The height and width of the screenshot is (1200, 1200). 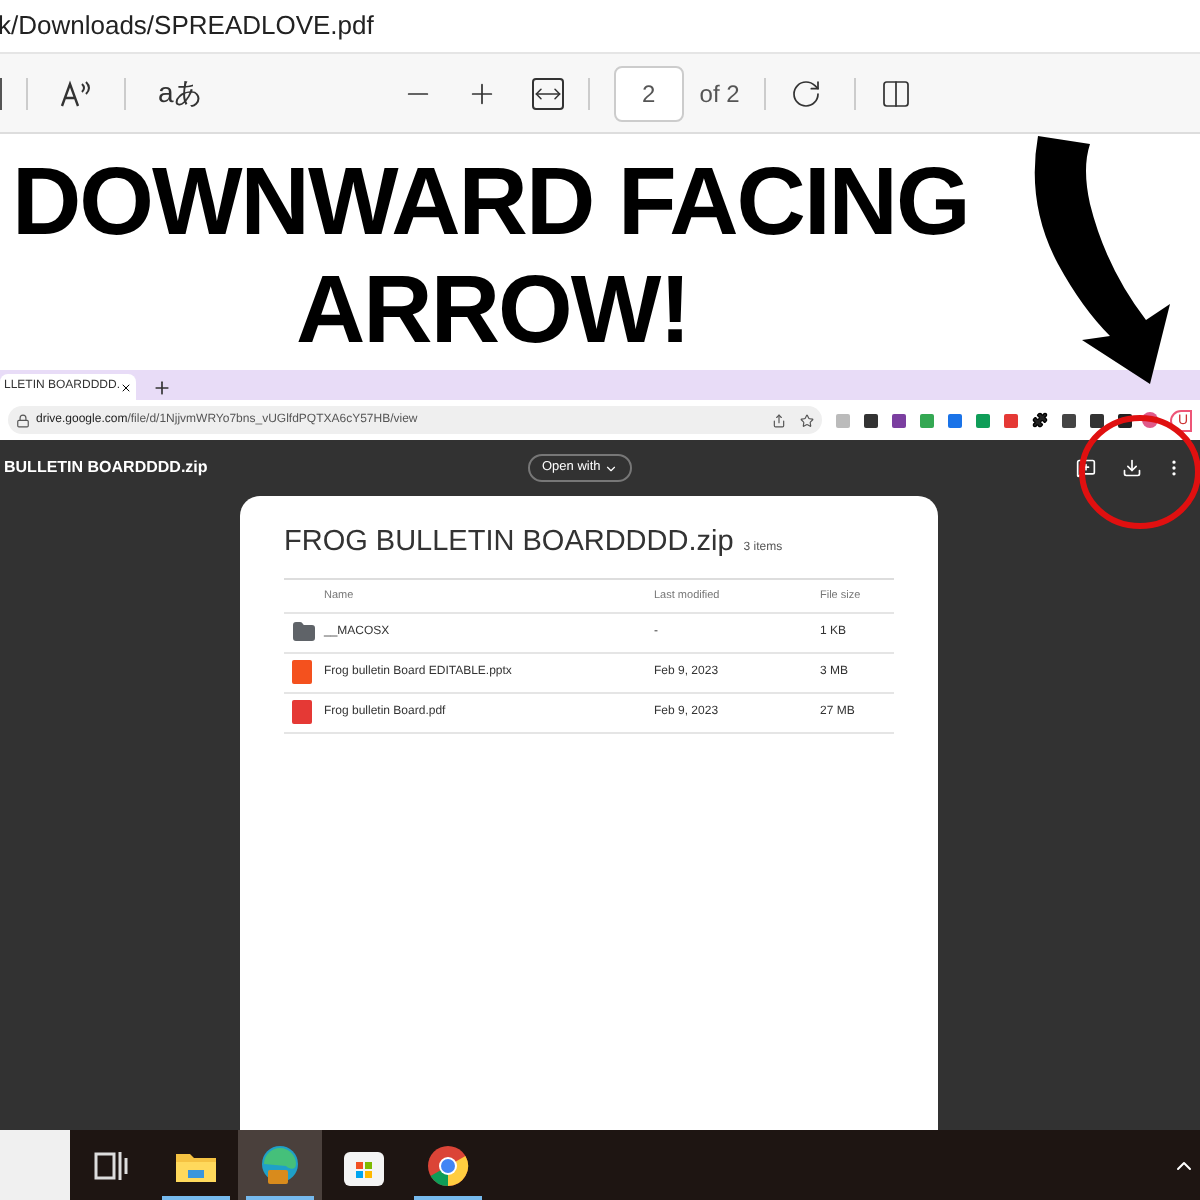 What do you see at coordinates (611, 468) in the screenshot?
I see `caret-icon` at bounding box center [611, 468].